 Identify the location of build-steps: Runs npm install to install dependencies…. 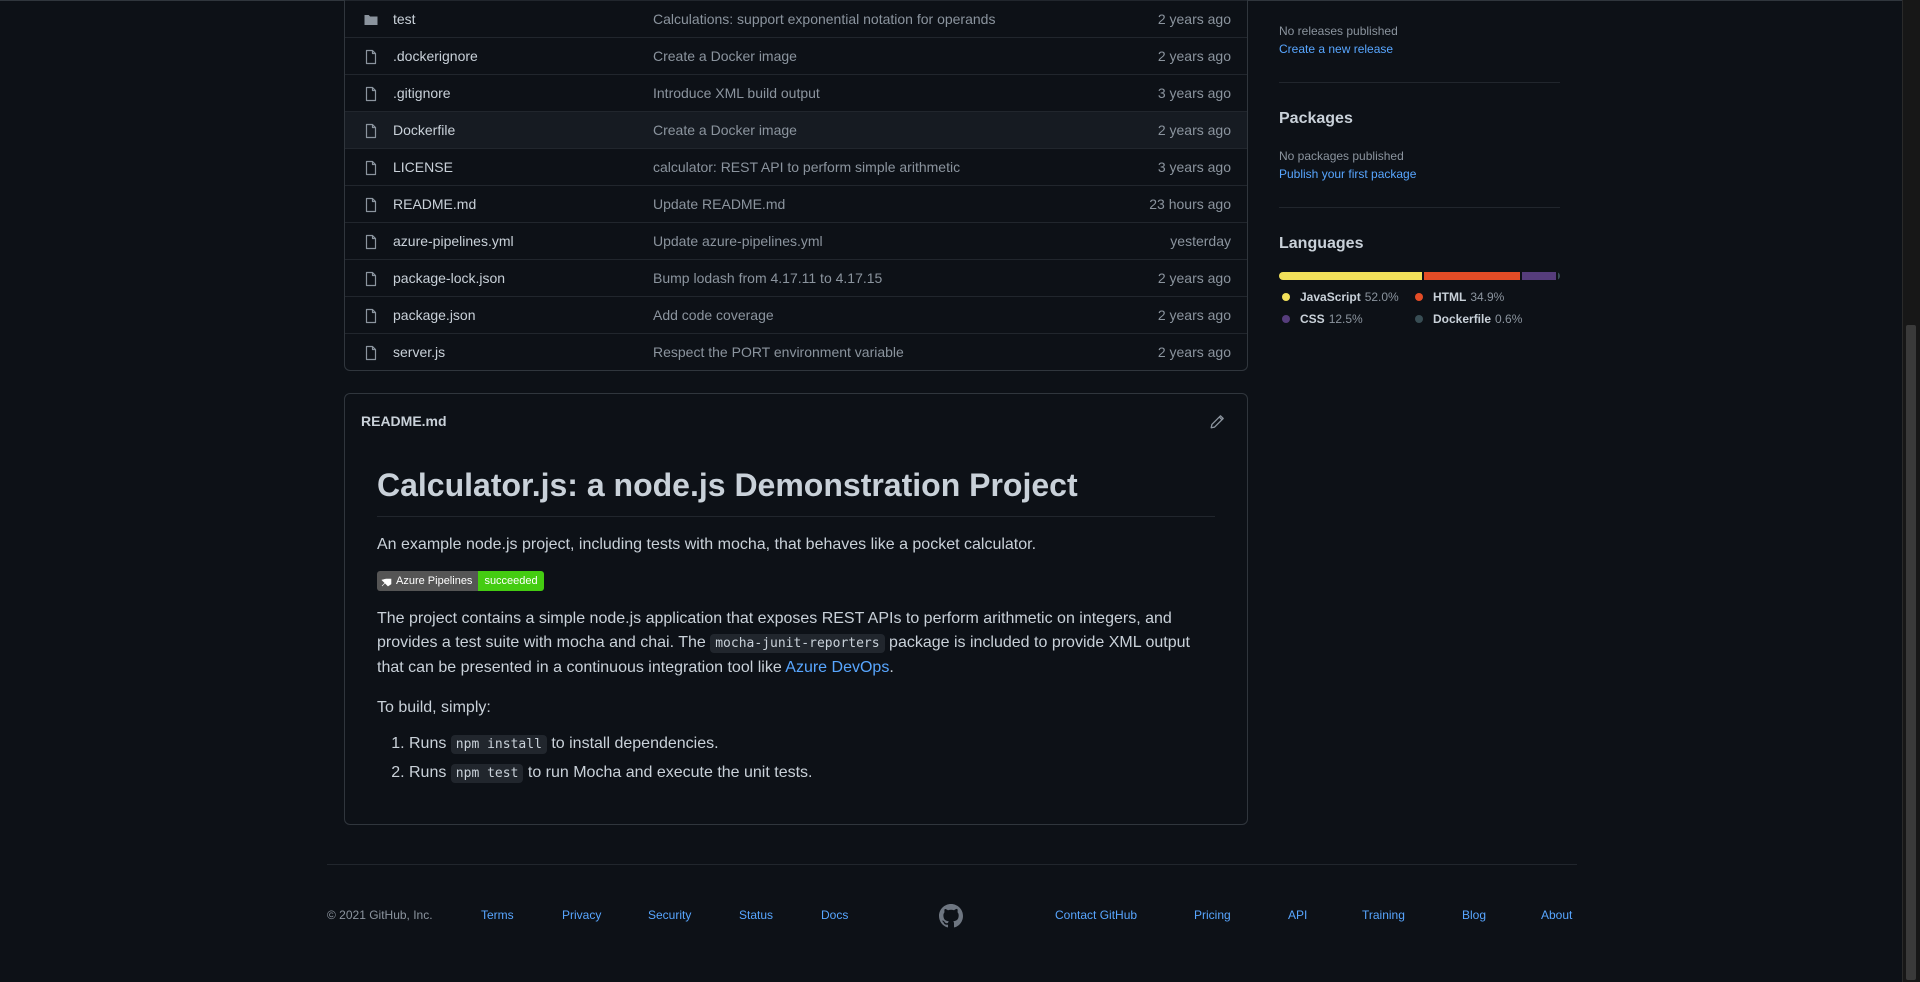
(796, 759).